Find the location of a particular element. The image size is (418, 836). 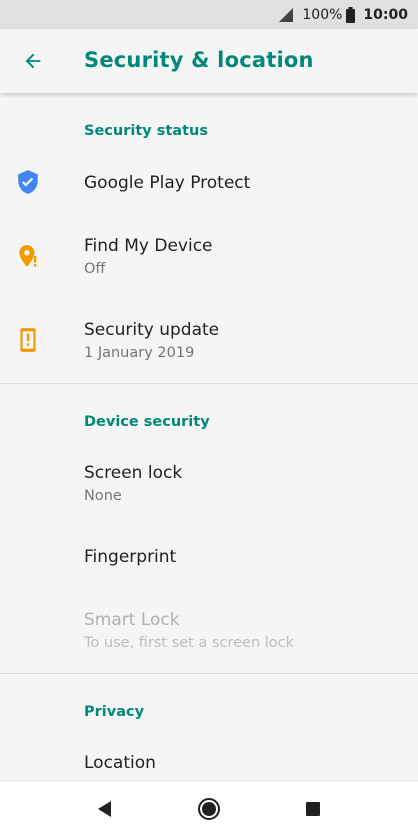

navigation-bar is located at coordinates (209, 808).